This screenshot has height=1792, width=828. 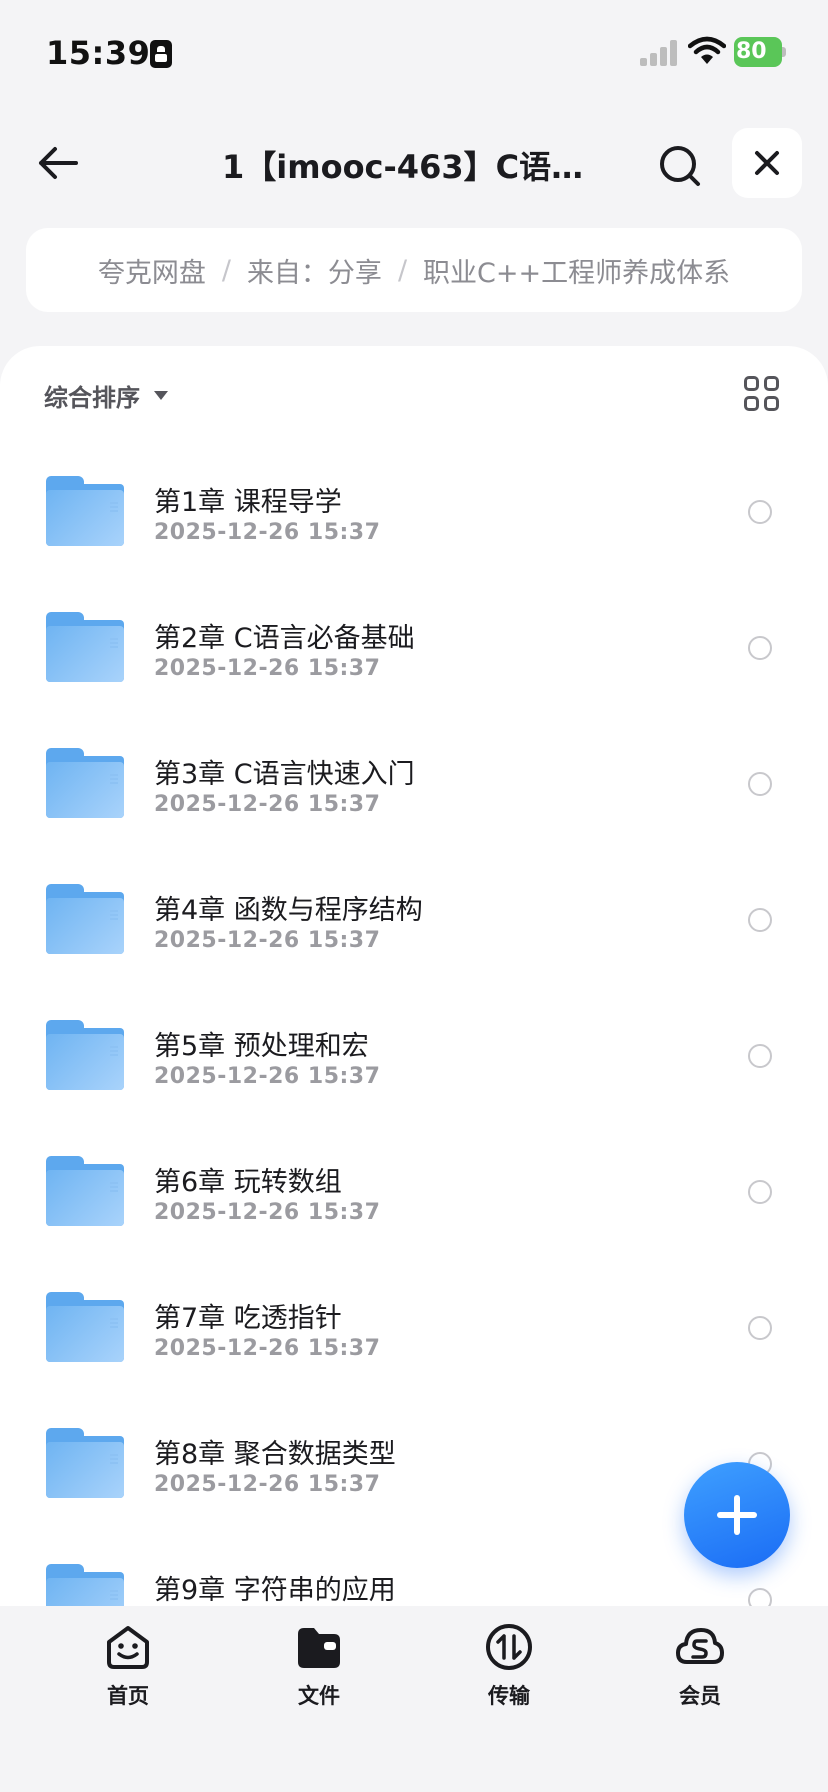 I want to click on file-name: 第9章 字符串的应用, so click(x=275, y=1590).